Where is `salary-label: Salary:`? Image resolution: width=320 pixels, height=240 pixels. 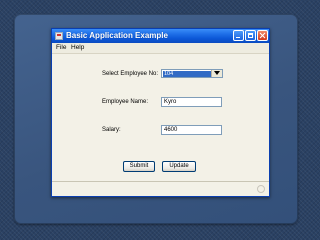
salary-label: Salary: is located at coordinates (111, 130).